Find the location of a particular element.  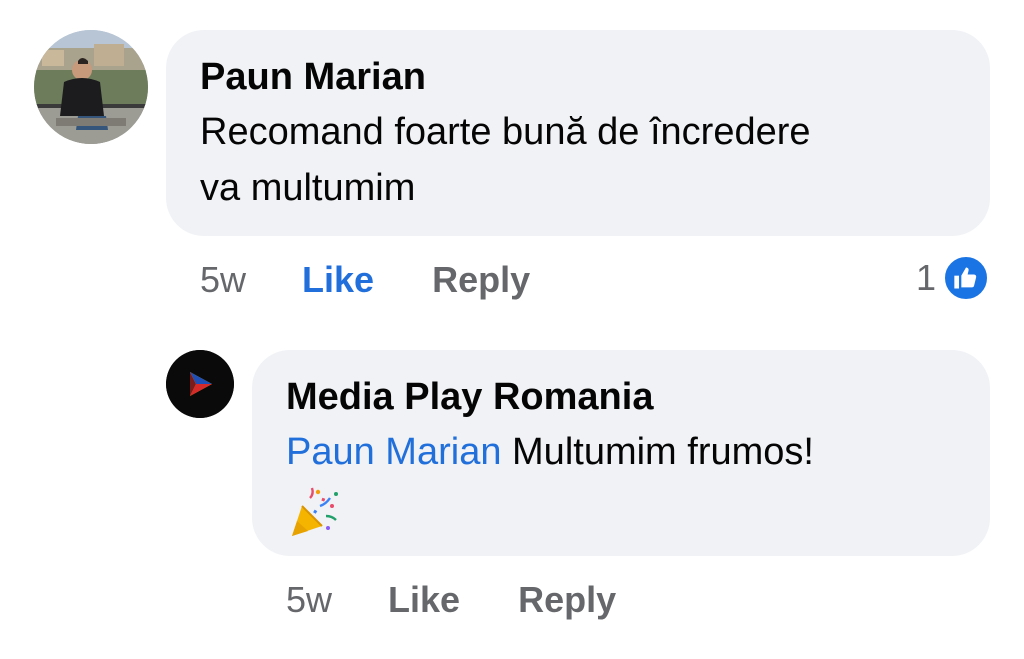

comment-text-line: Recomand foarte bună de încredere is located at coordinates (505, 132).